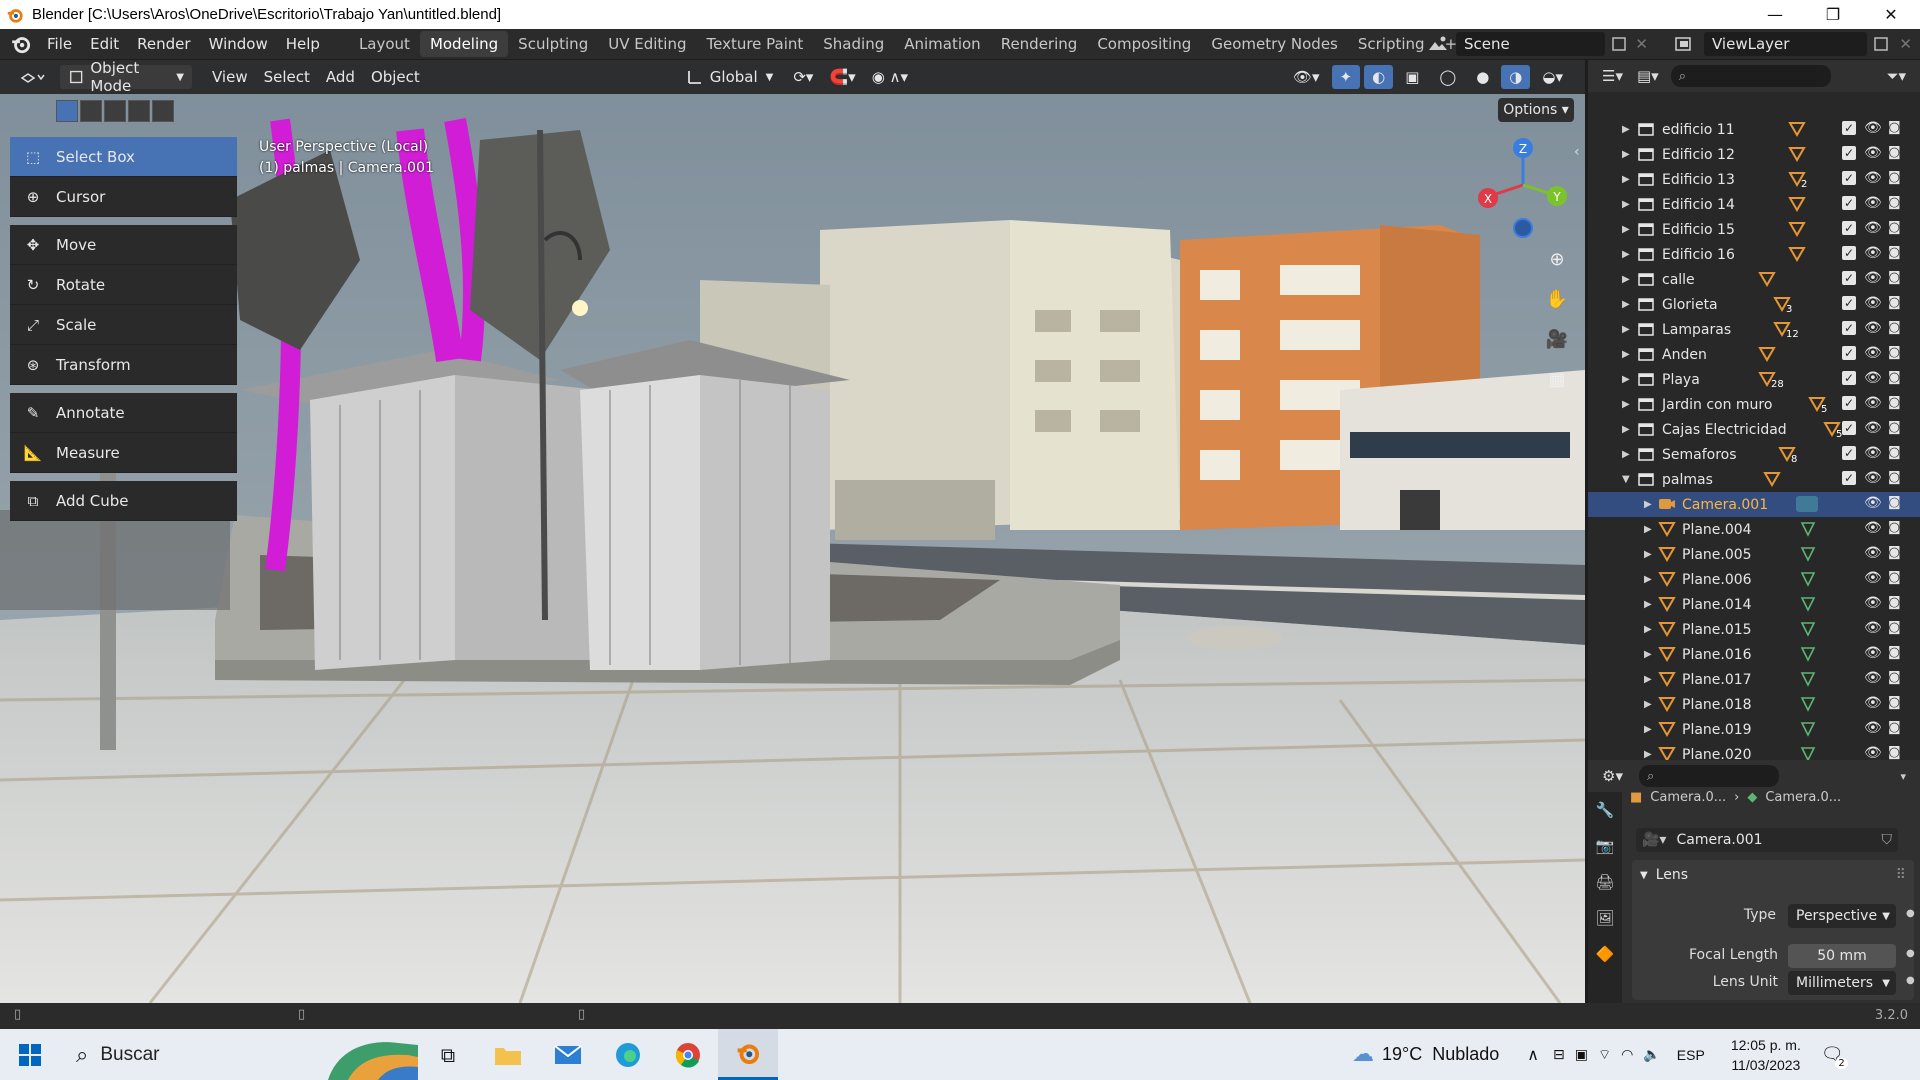 The width and height of the screenshot is (1920, 1080). I want to click on proportional-edit-icon: ◉ ∧▾, so click(890, 77).